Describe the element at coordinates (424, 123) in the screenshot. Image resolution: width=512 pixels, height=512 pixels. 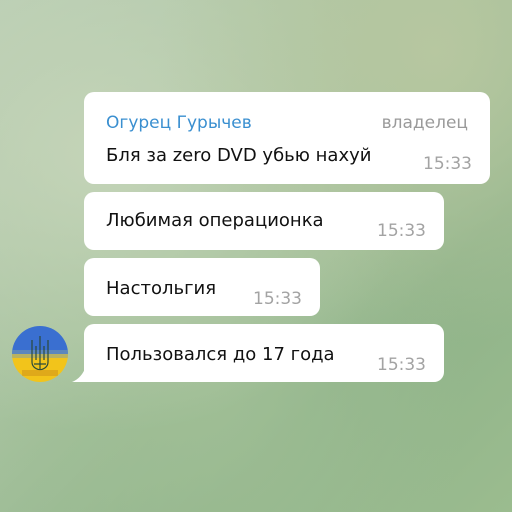
I see `admin-role-label: владелец` at that location.